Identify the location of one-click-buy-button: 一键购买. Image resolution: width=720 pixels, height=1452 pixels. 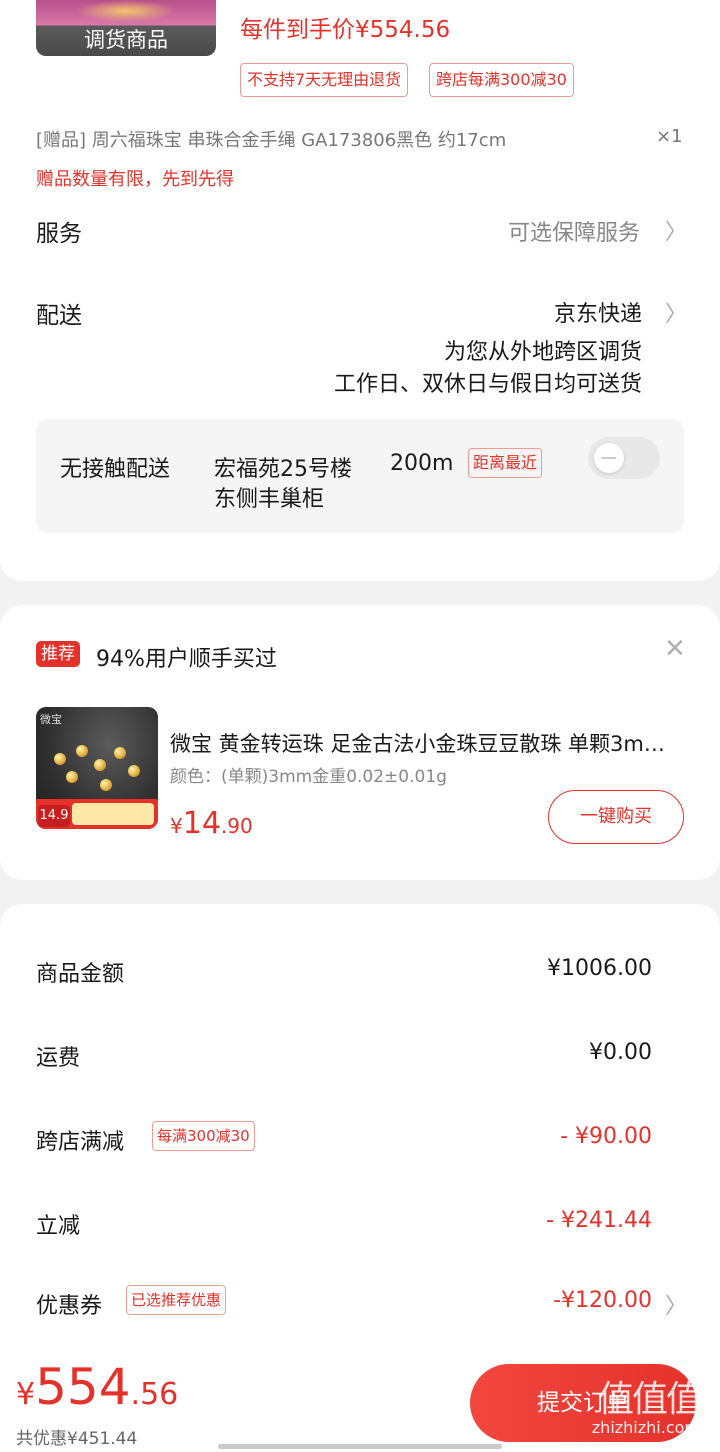
(616, 817).